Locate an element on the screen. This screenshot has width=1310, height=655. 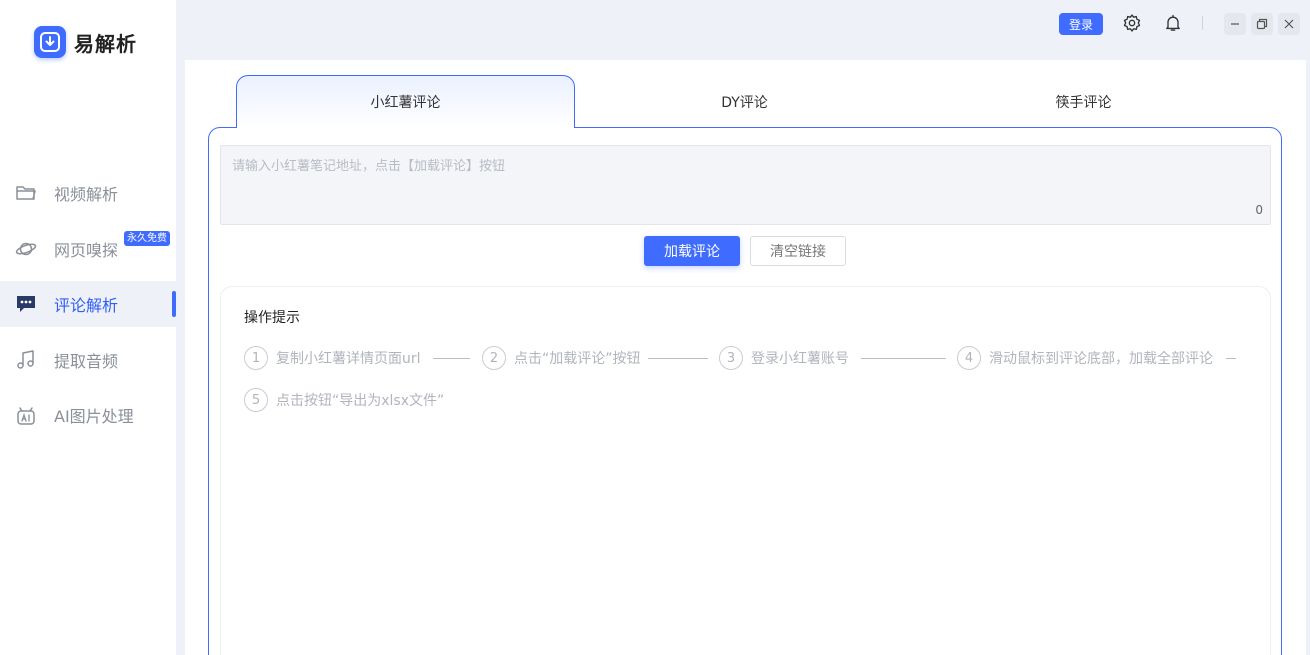
step-5: 5 点击按钮“导出为xlsx文件” is located at coordinates (344, 400).